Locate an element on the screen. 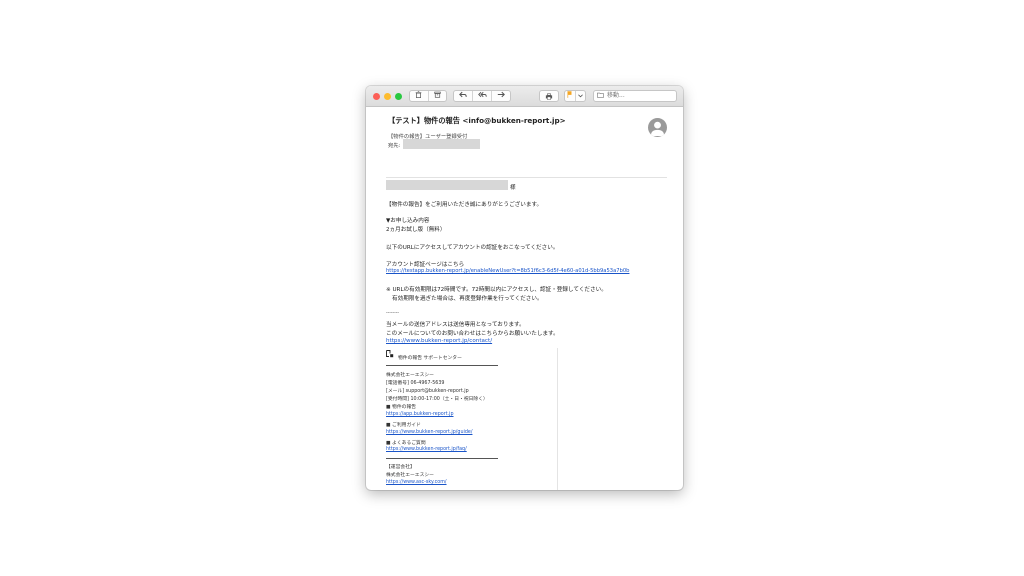  reply-icon is located at coordinates (463, 94).